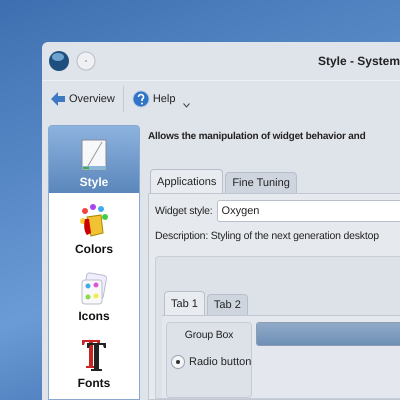 The image size is (400, 400). What do you see at coordinates (94, 289) in the screenshot?
I see `dice-icon` at bounding box center [94, 289].